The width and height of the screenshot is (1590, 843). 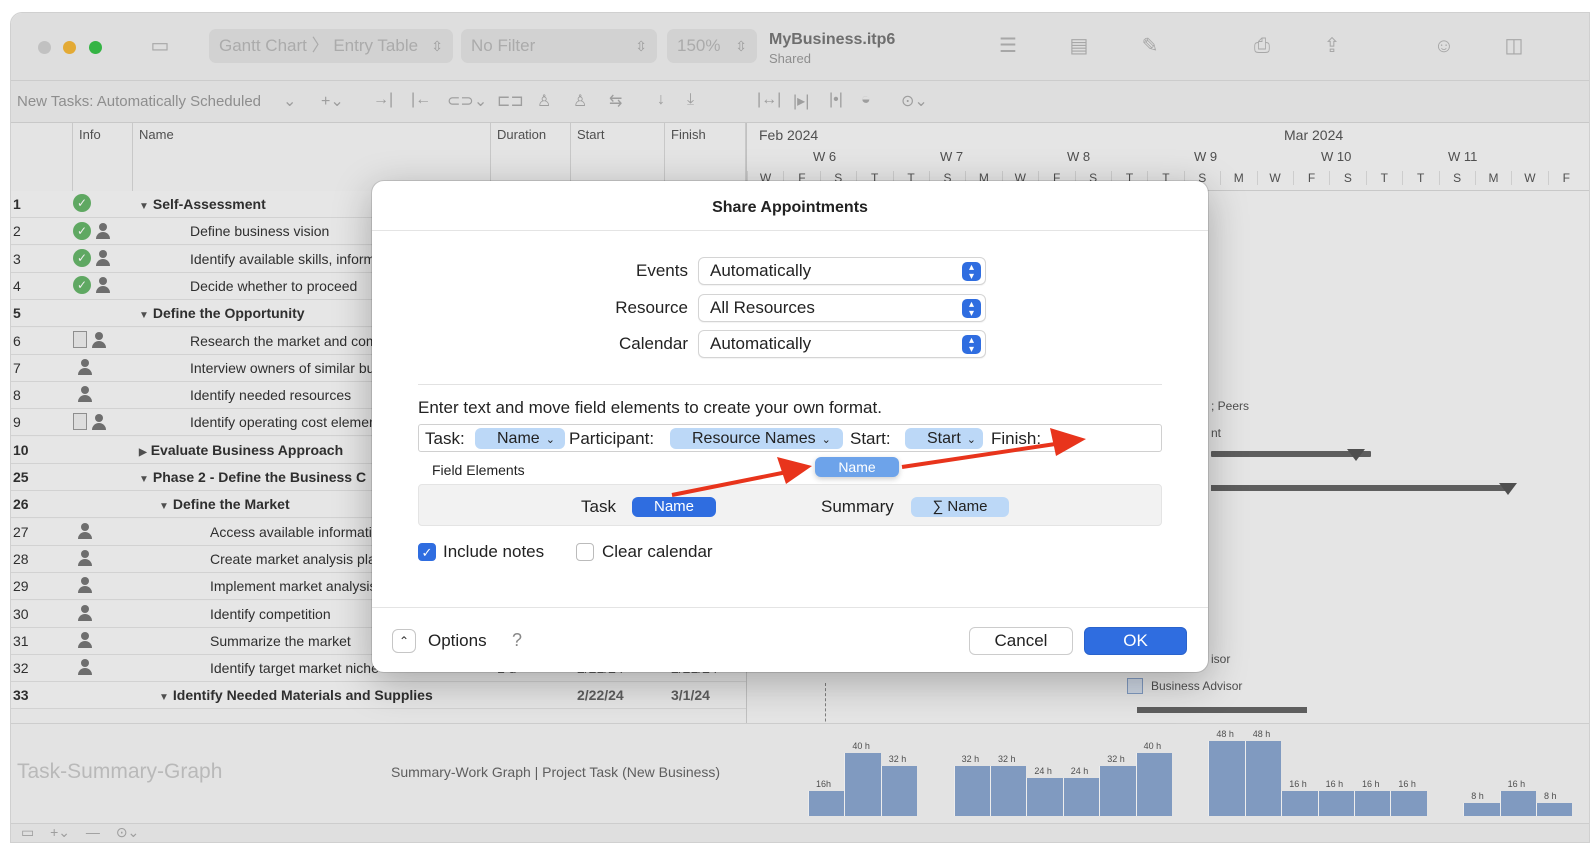 I want to click on pin-icon: ✎, so click(x=1150, y=46).